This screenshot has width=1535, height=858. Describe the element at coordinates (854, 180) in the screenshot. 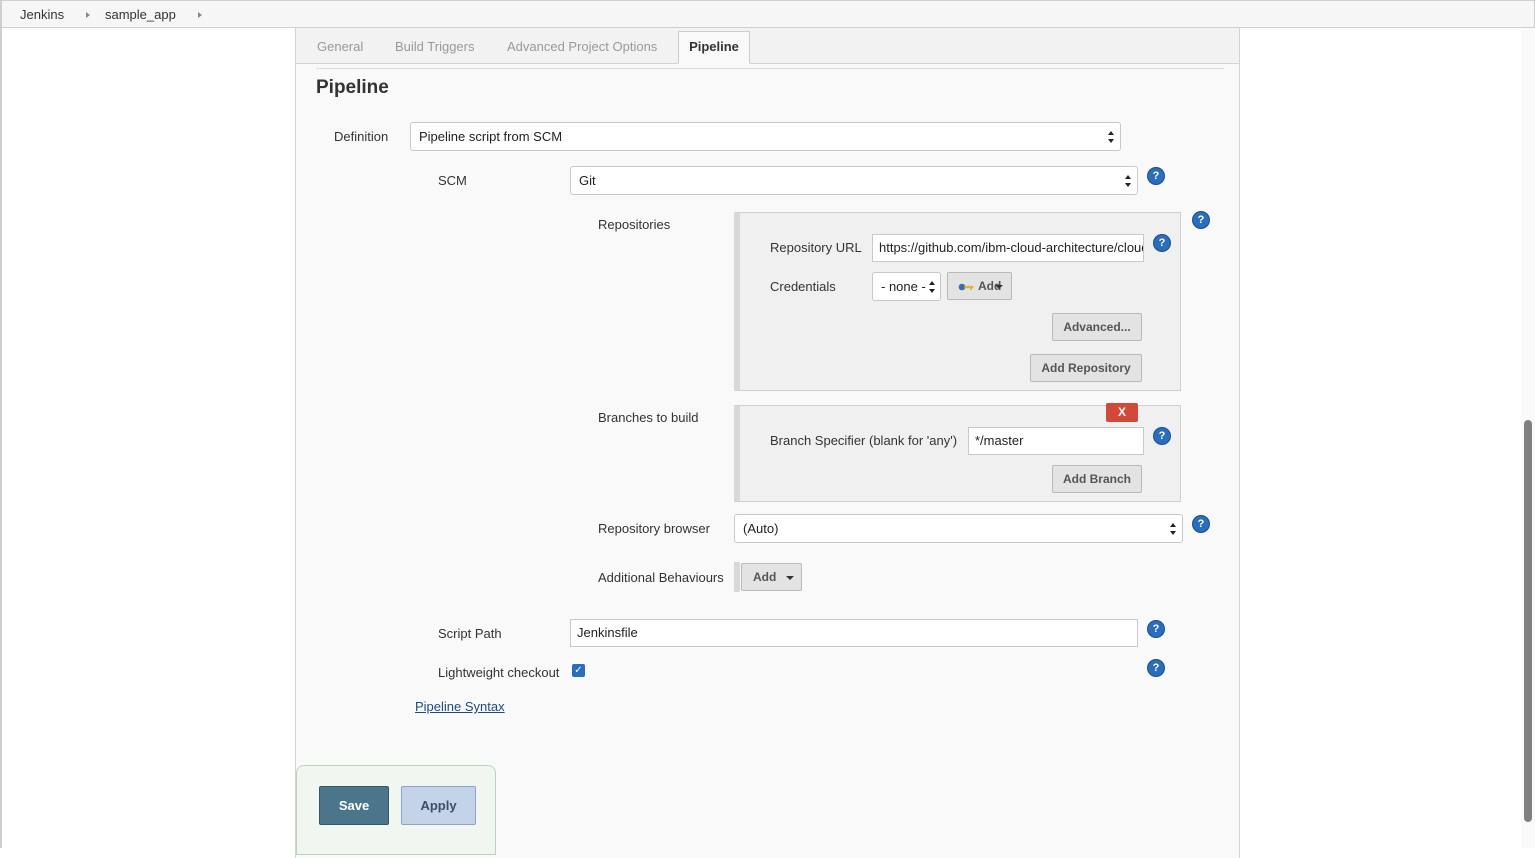

I see `scm-select: Git` at that location.